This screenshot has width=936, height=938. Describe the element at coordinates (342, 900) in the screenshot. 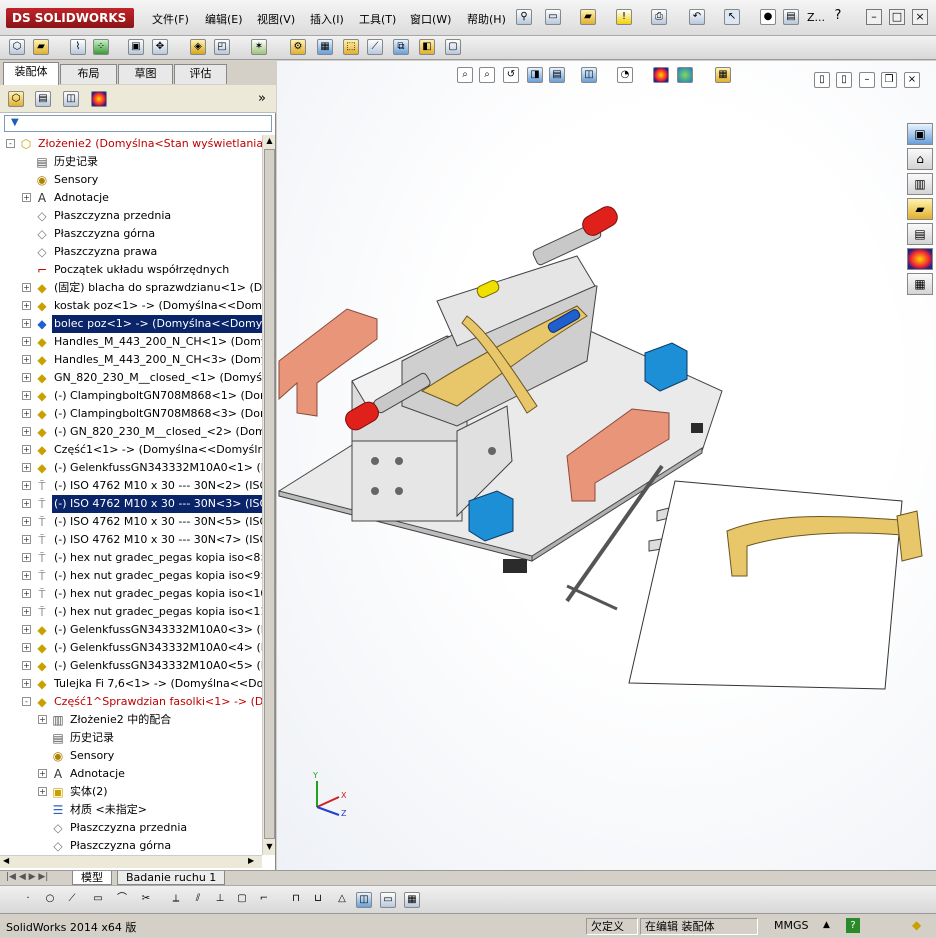

I see `measure-icon: △` at that location.